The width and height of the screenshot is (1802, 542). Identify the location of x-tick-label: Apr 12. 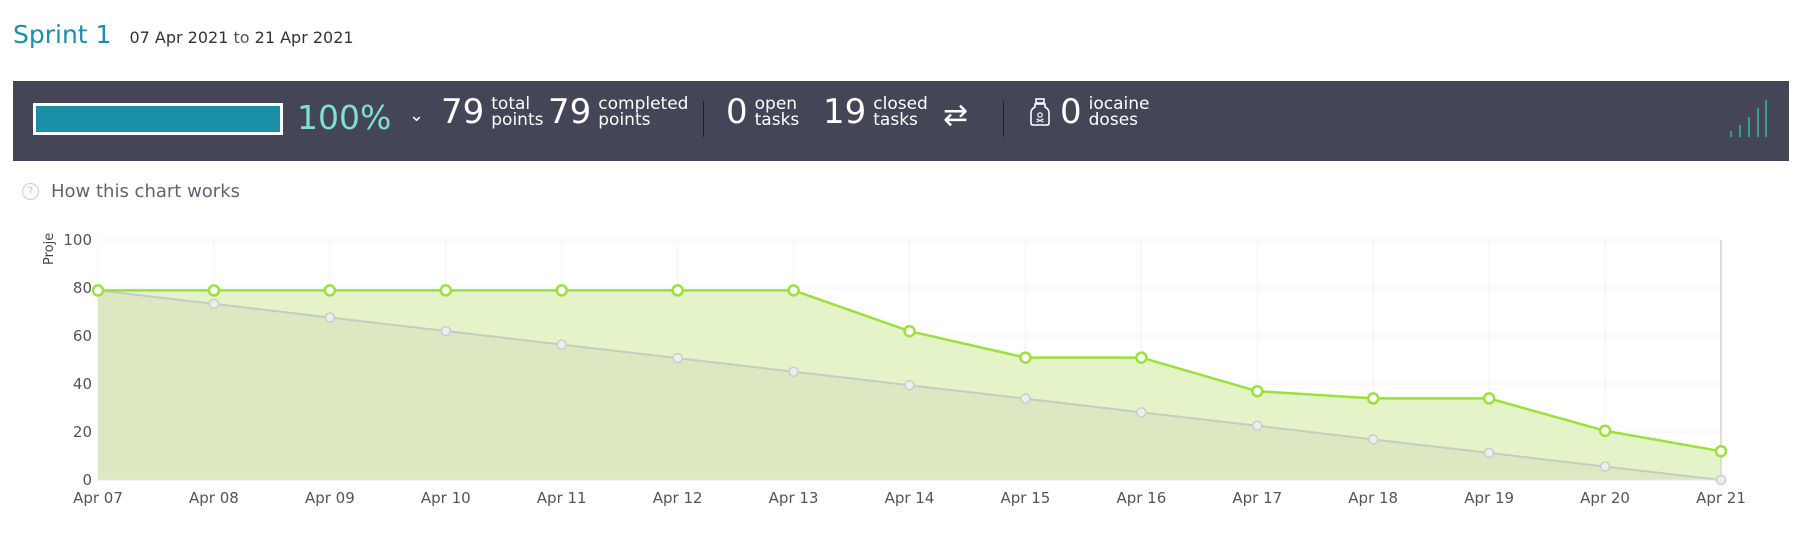
(678, 498).